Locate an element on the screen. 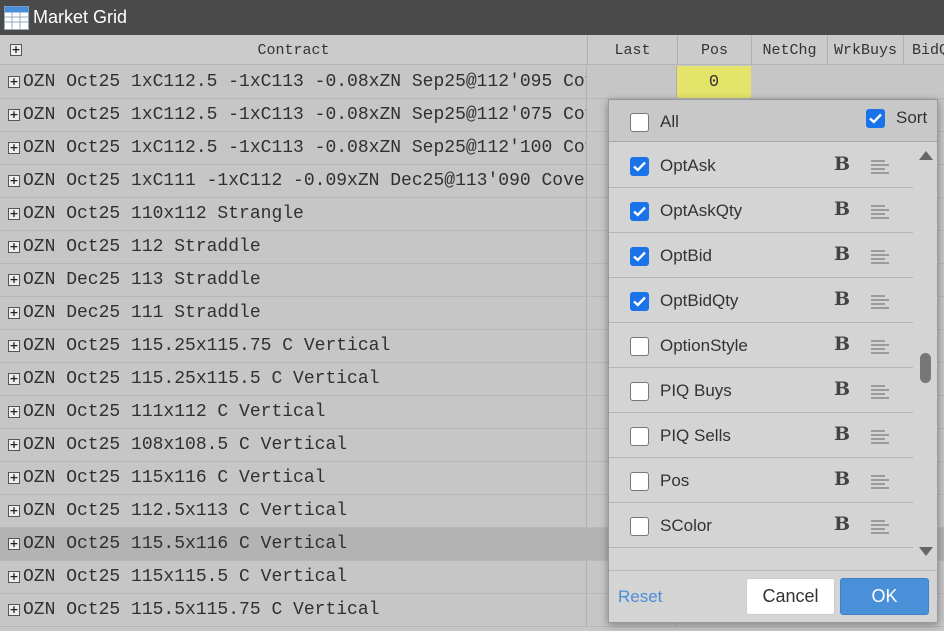 The height and width of the screenshot is (631, 944). column-header-netchg: NetChg is located at coordinates (790, 50).